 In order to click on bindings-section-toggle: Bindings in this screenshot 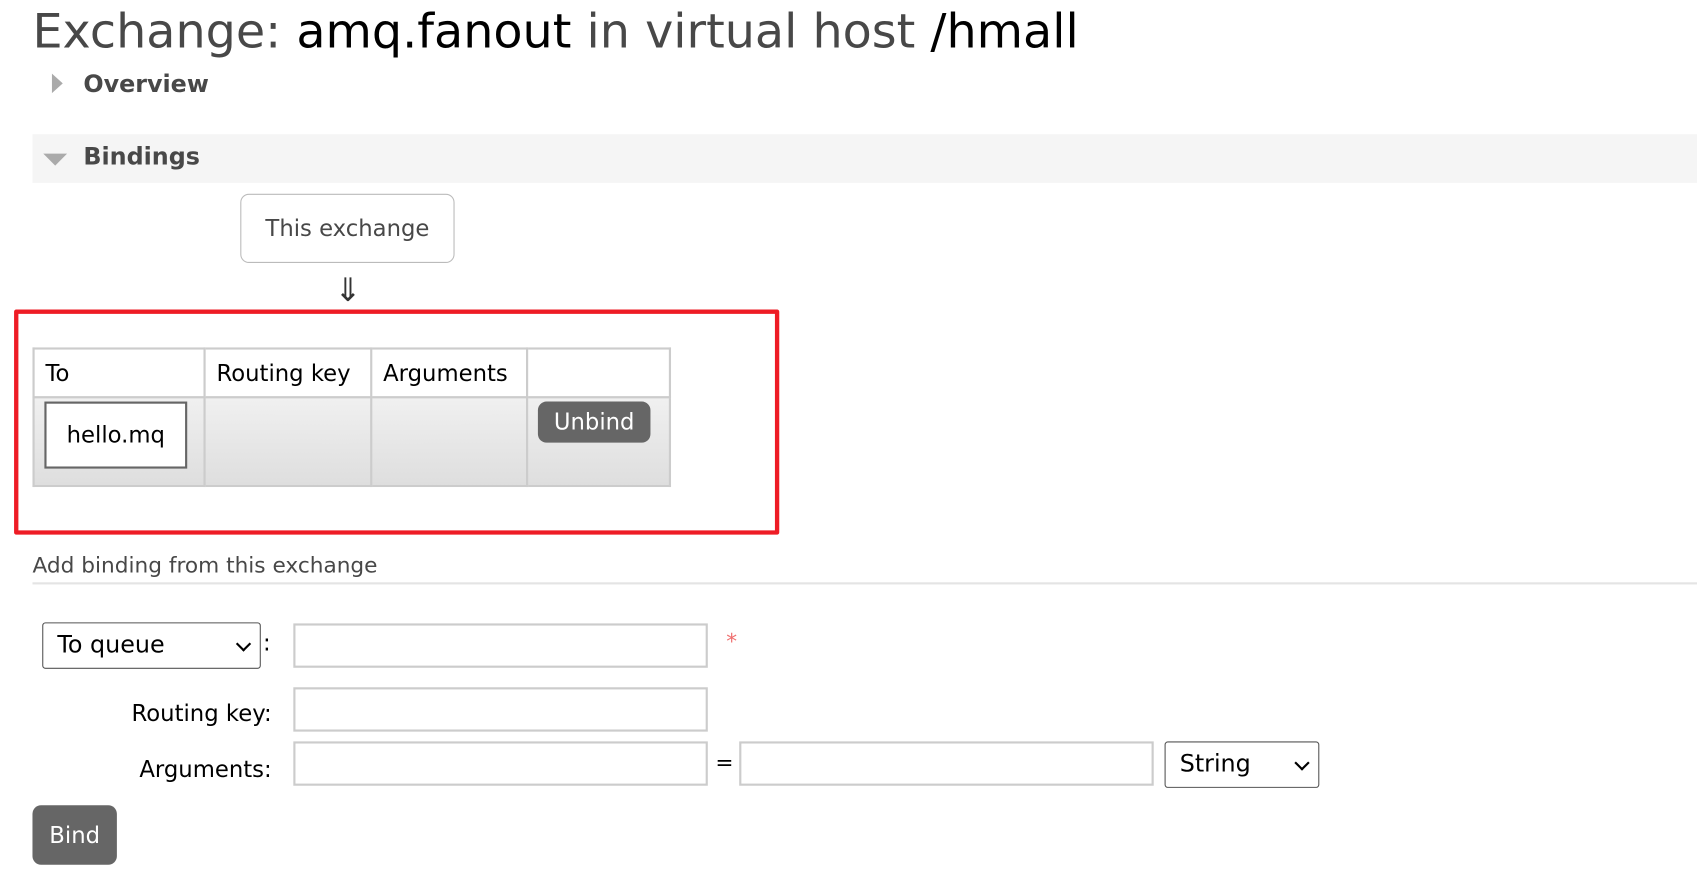, I will do `click(141, 157)`.